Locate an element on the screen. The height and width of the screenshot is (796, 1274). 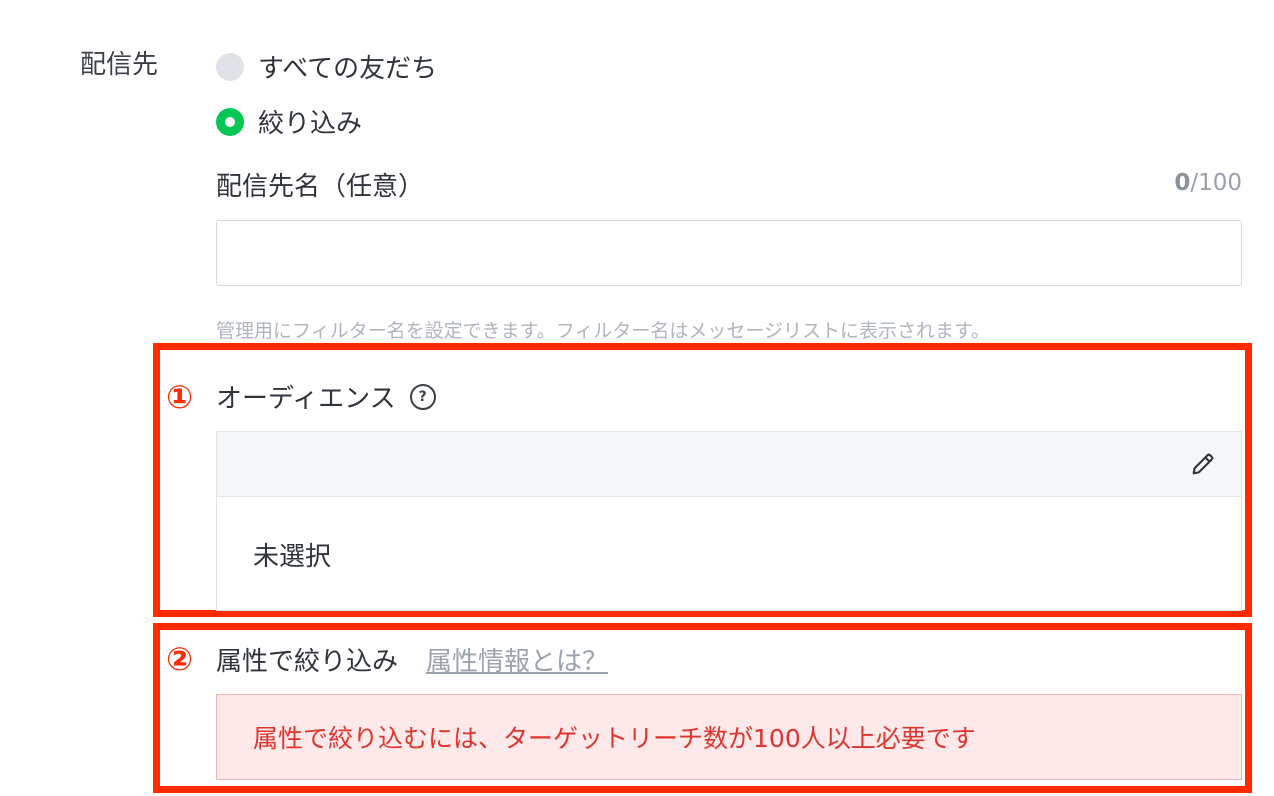
radio-option-all-friends: すべての友だち is located at coordinates (326, 66).